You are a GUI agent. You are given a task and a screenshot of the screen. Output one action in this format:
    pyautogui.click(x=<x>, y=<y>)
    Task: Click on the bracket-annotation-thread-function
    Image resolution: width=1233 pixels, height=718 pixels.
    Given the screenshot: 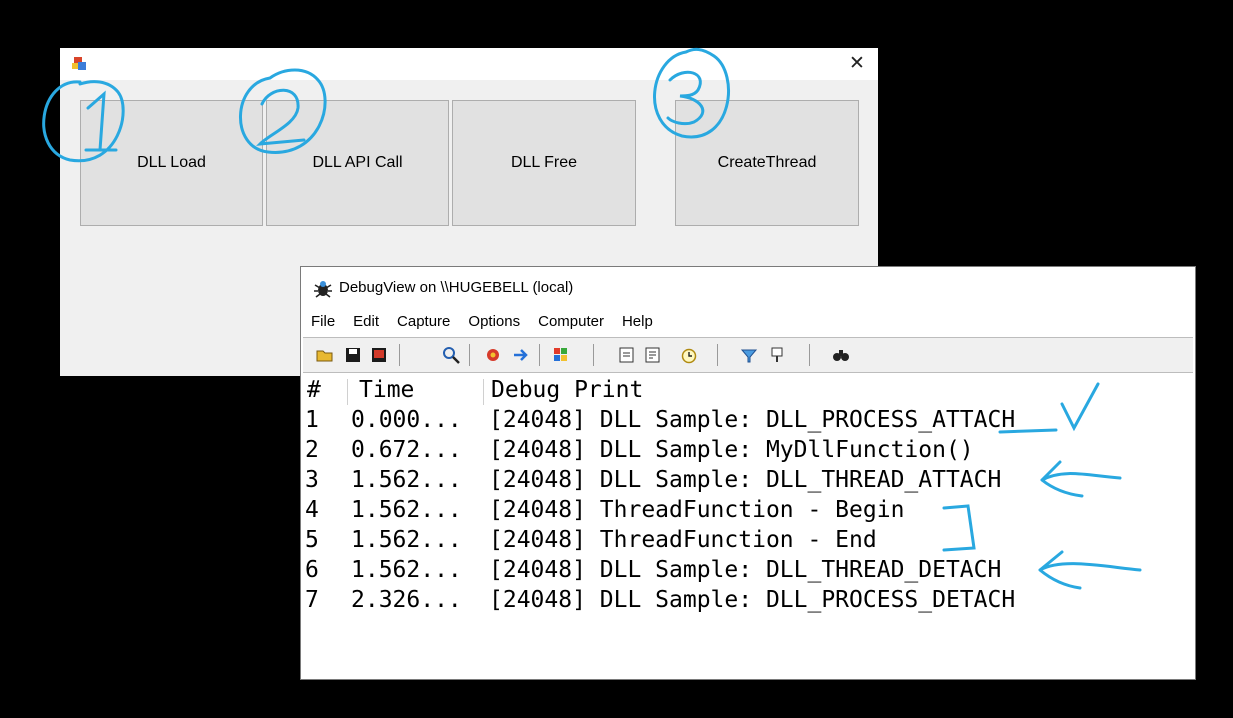 What is the action you would take?
    pyautogui.click(x=959, y=528)
    